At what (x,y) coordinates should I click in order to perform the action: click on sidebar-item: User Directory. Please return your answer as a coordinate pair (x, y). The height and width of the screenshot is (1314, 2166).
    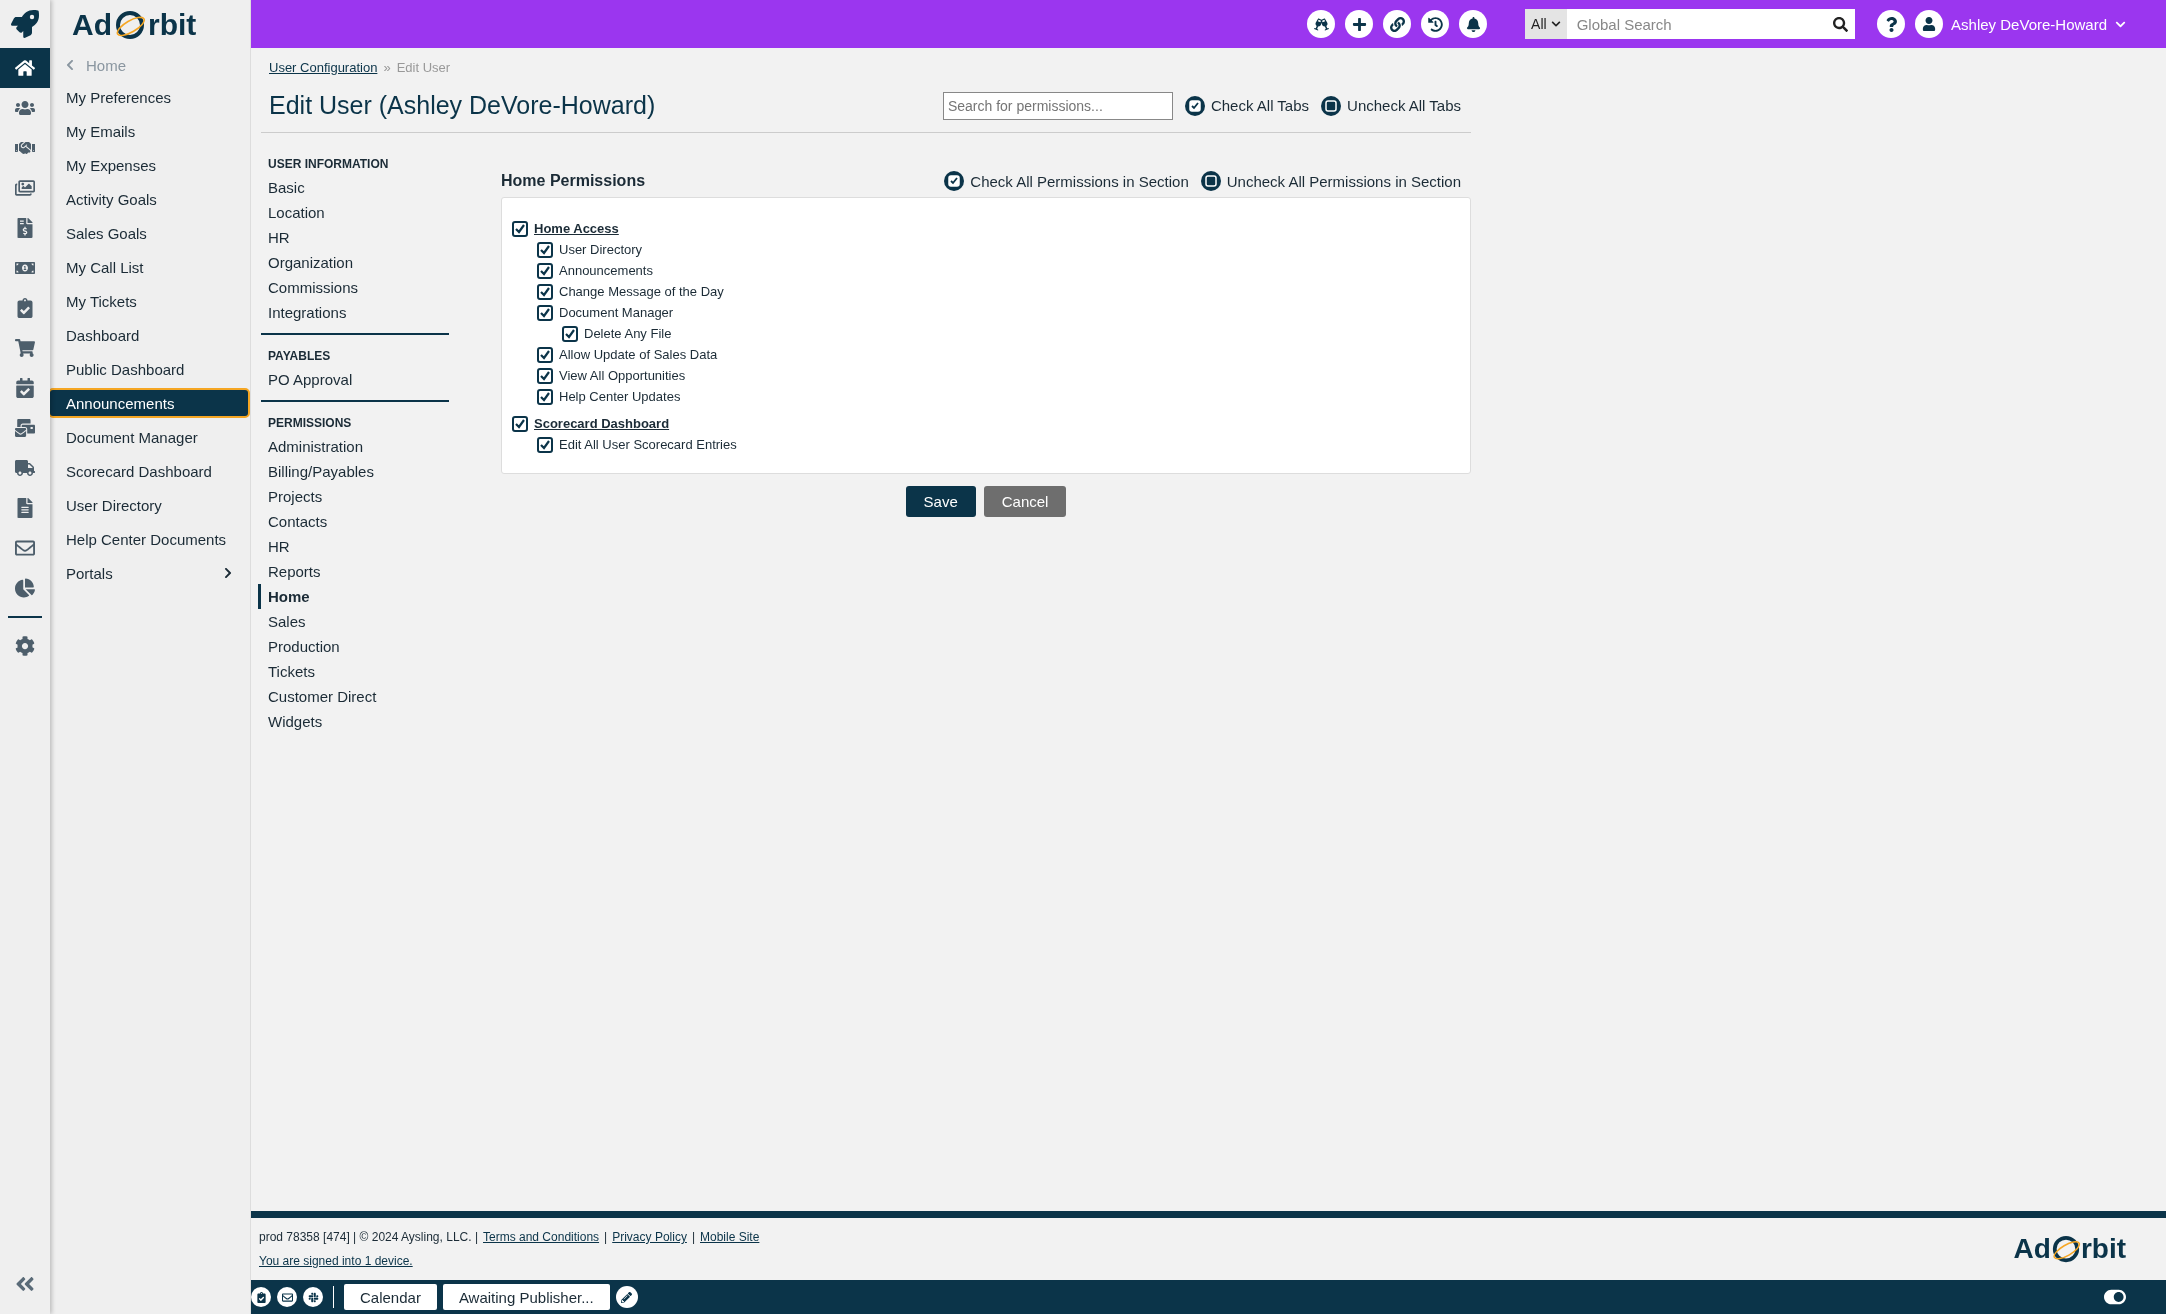
    Looking at the image, I should click on (149, 505).